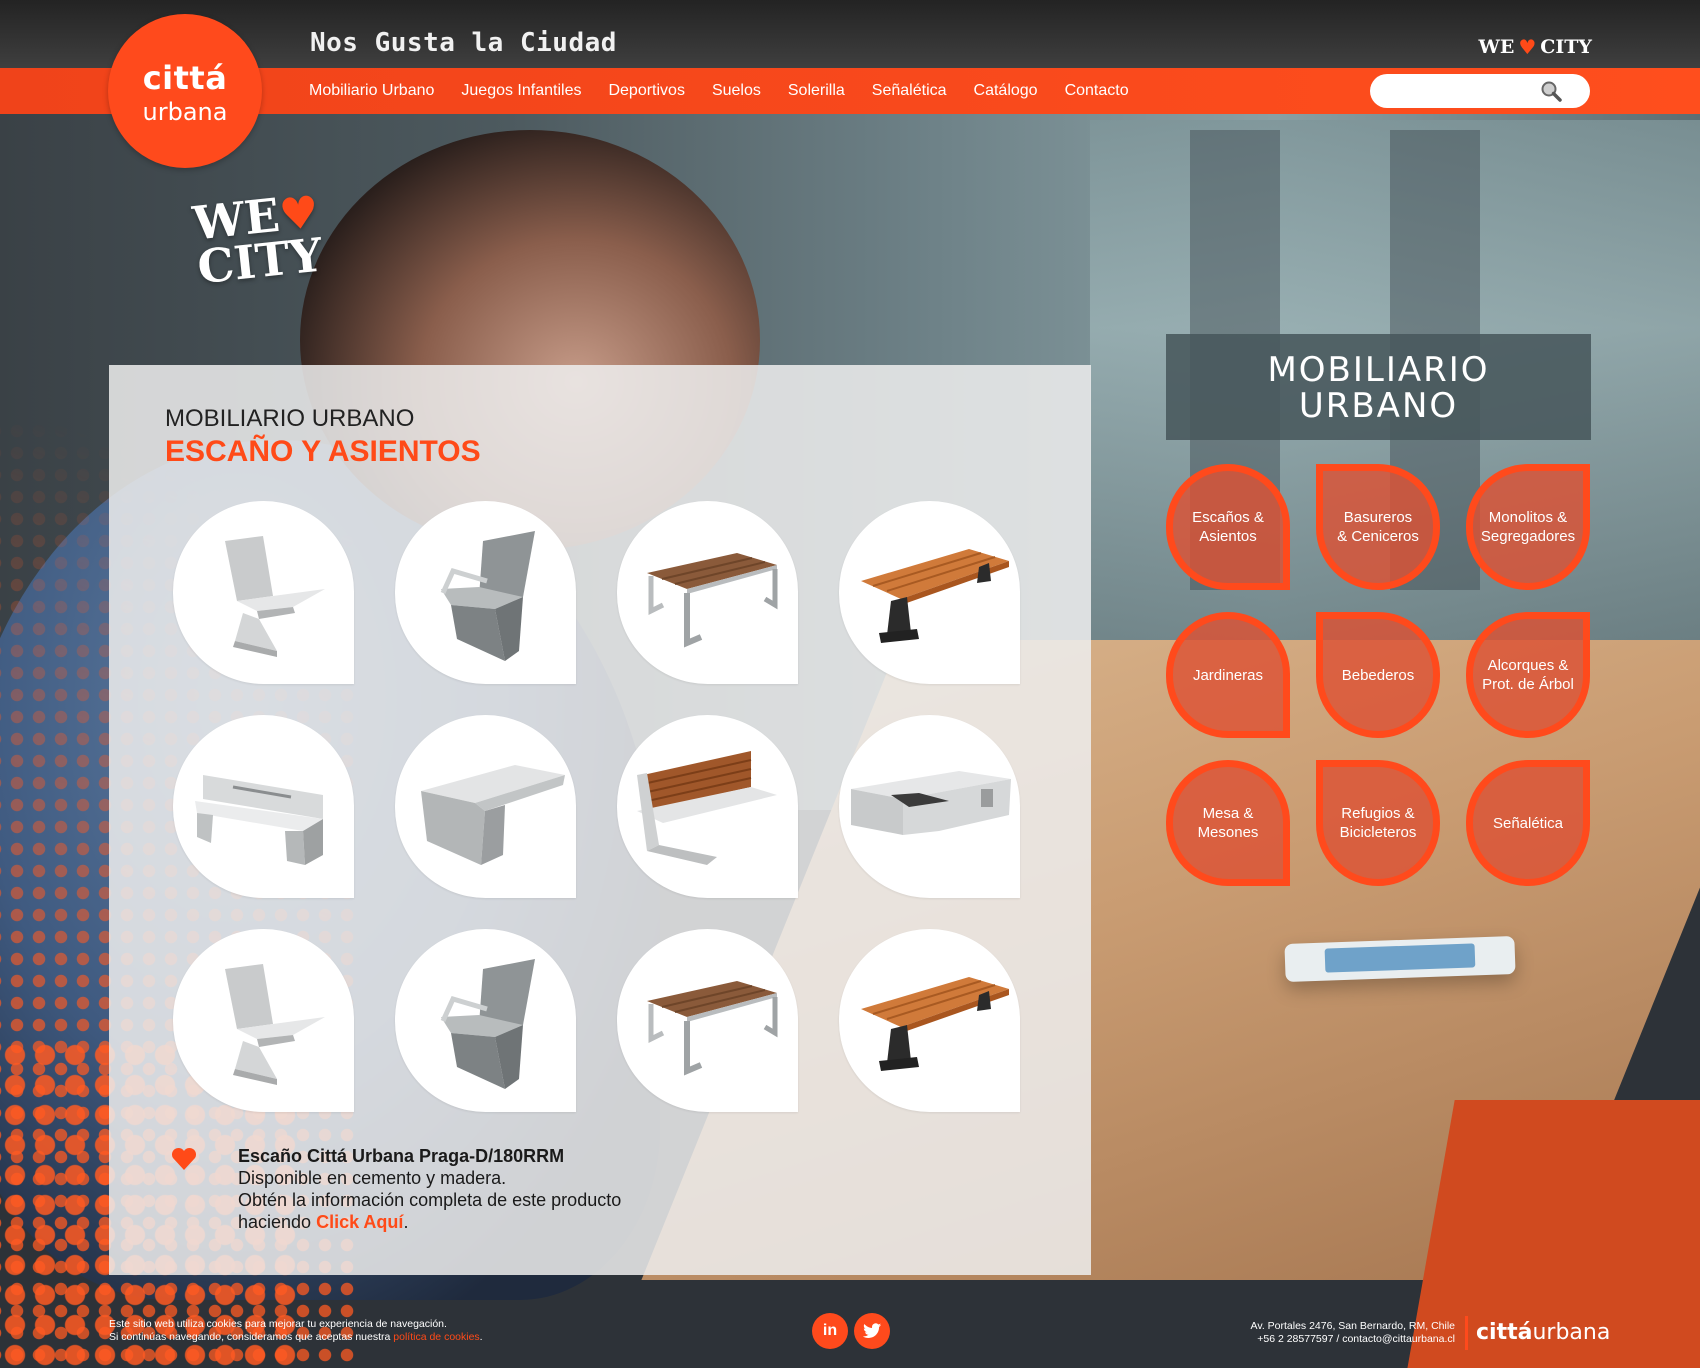 This screenshot has height=1368, width=1700. What do you see at coordinates (850, 34) in the screenshot?
I see `top-bar: Nos Gusta la Ciudad WE ♥ CITY` at bounding box center [850, 34].